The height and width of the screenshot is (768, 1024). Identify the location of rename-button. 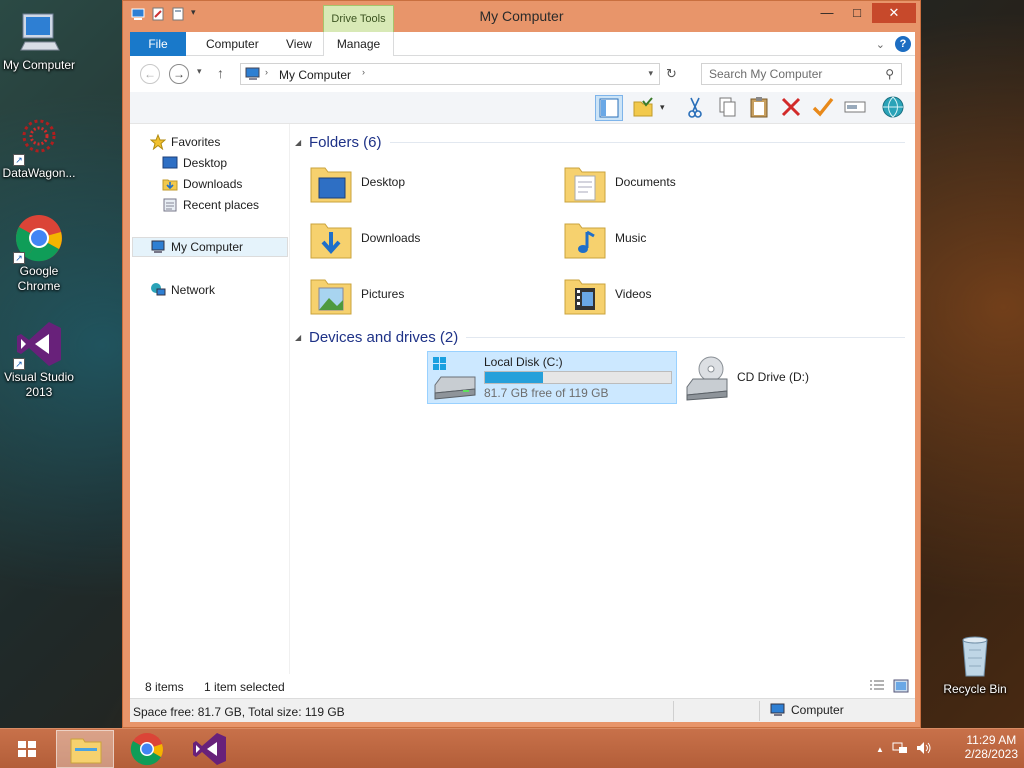
(856, 108).